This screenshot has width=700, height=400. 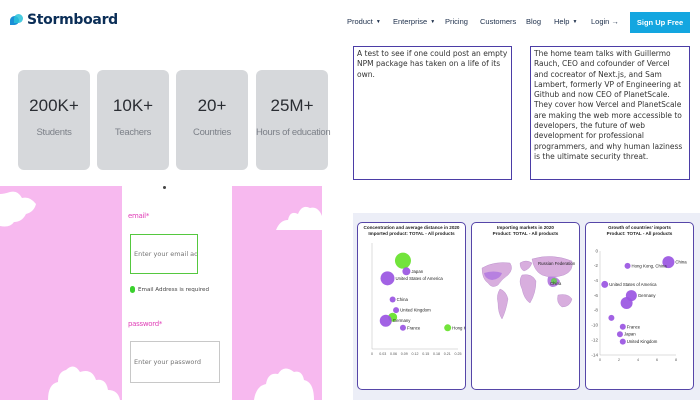 I want to click on decorative-background-left, so click(x=61, y=293).